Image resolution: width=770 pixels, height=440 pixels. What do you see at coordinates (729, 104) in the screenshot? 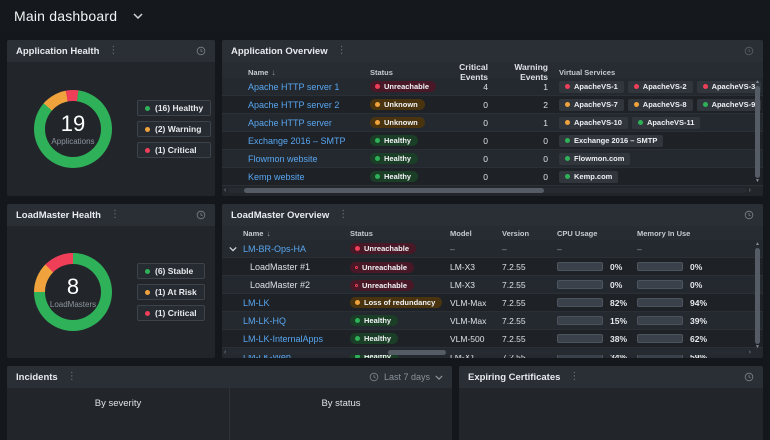
I see `virtual-service-chip: ApacheVS-9` at bounding box center [729, 104].